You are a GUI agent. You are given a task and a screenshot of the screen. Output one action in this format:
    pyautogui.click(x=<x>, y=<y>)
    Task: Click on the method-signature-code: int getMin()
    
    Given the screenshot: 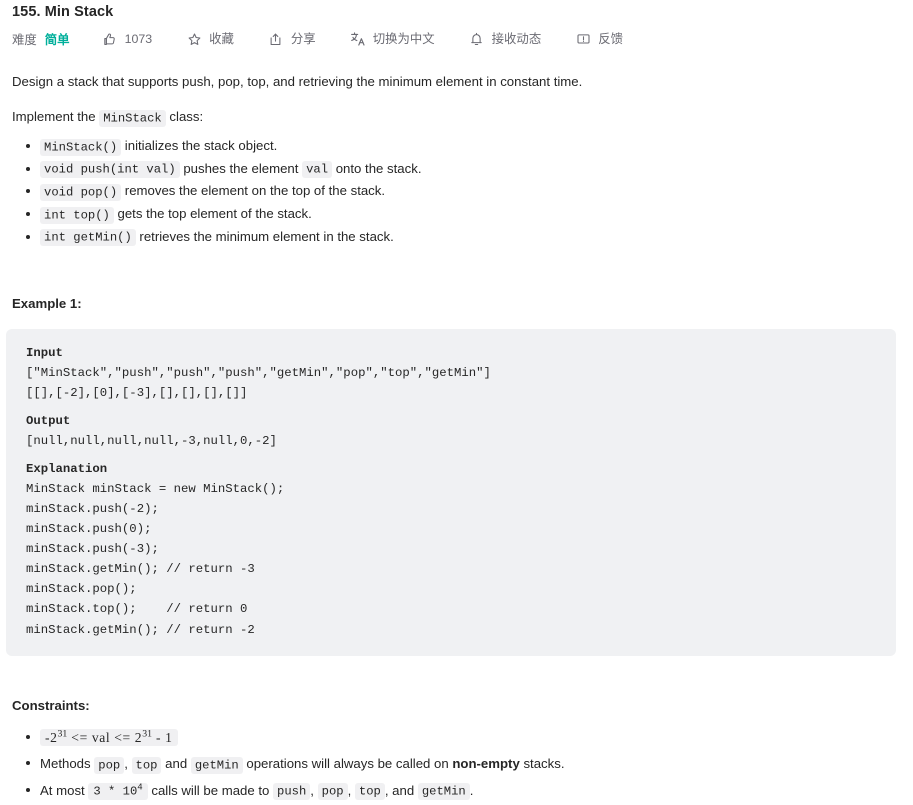 What is the action you would take?
    pyautogui.click(x=88, y=238)
    